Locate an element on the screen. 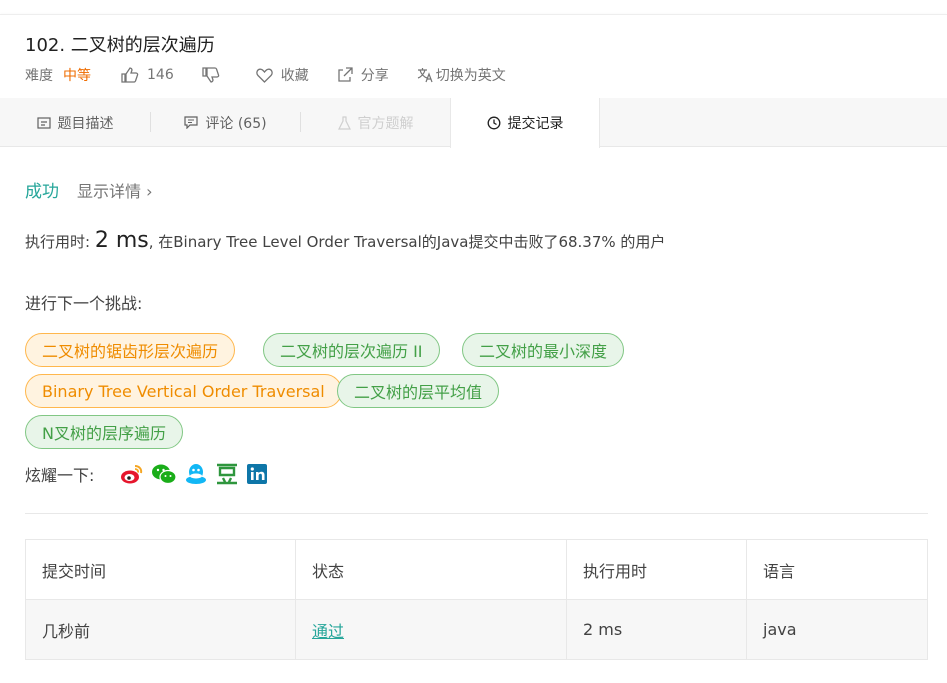 This screenshot has width=947, height=683. qq-icon is located at coordinates (196, 474).